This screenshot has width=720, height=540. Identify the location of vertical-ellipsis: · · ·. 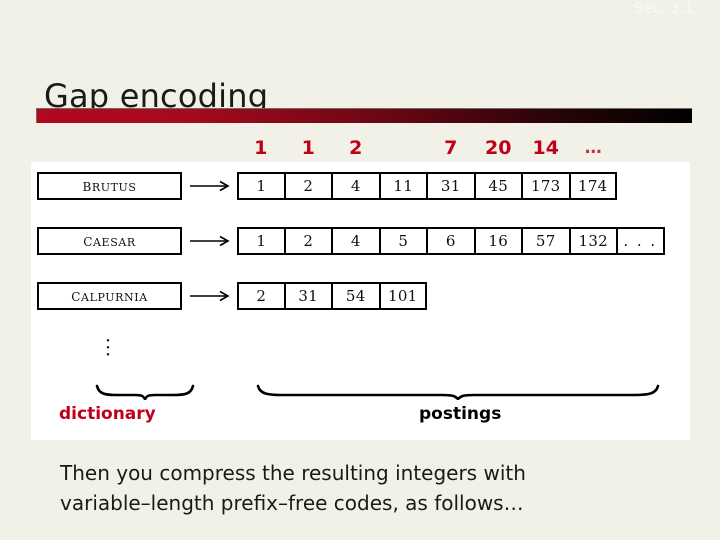
(108, 349).